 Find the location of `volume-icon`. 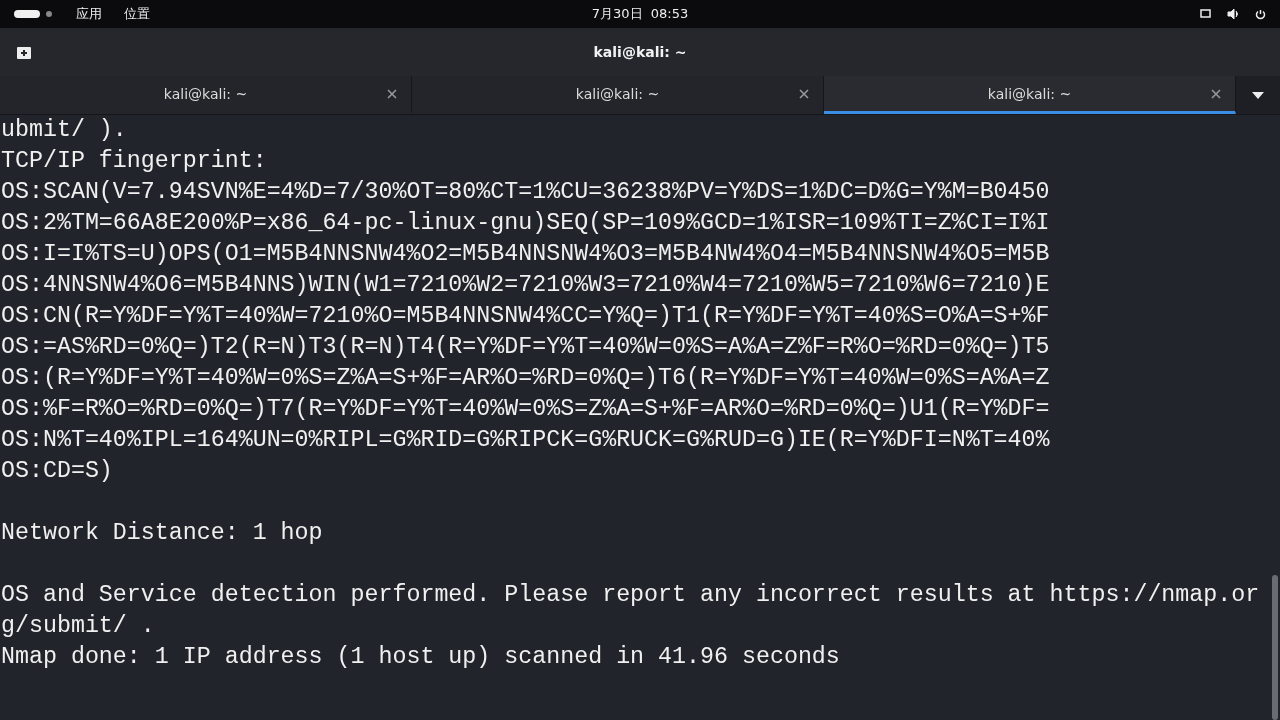

volume-icon is located at coordinates (1233, 14).